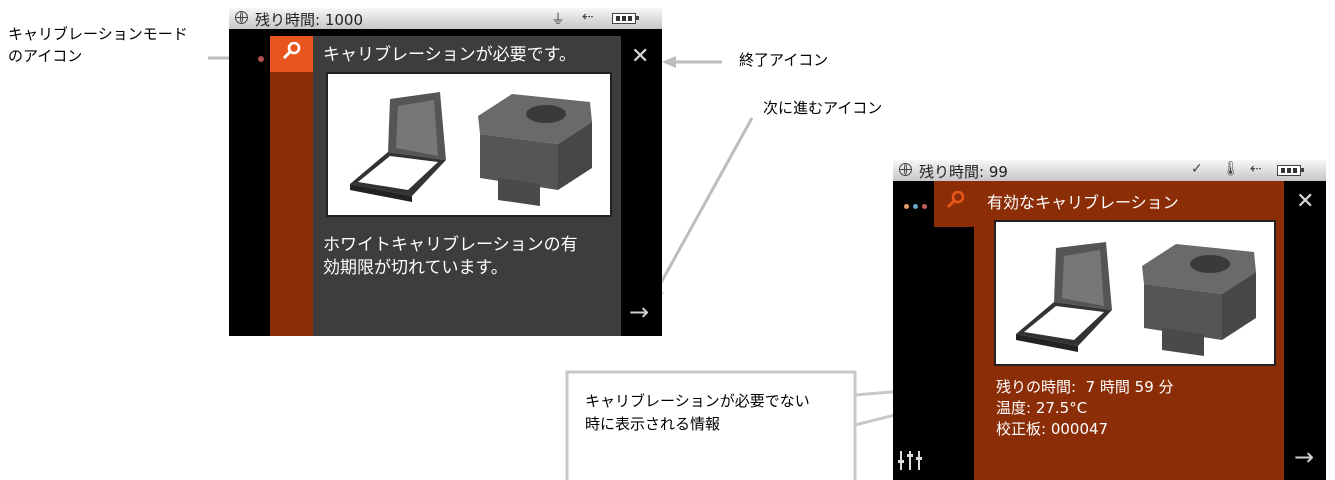  I want to click on message-line-1: ホワイトキャリブレーションの有, so click(450, 245).